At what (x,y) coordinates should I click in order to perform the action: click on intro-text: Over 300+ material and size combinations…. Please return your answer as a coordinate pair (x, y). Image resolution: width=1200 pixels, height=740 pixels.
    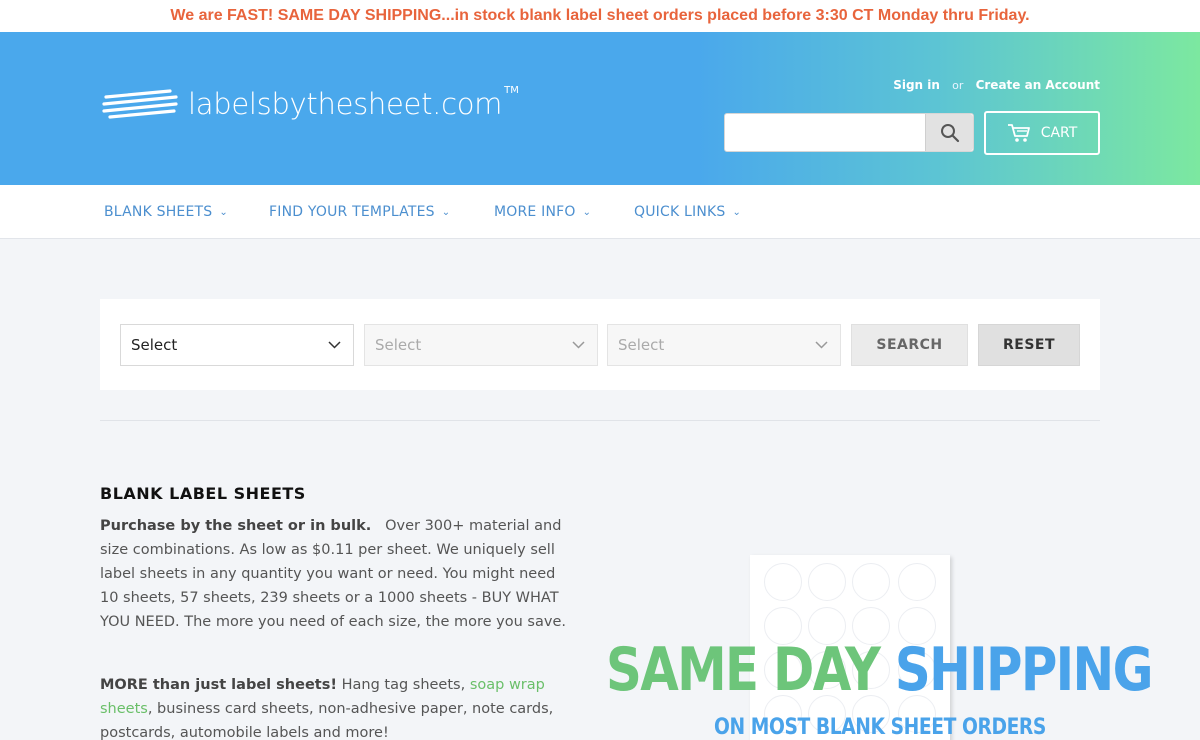
    Looking at the image, I should click on (333, 574).